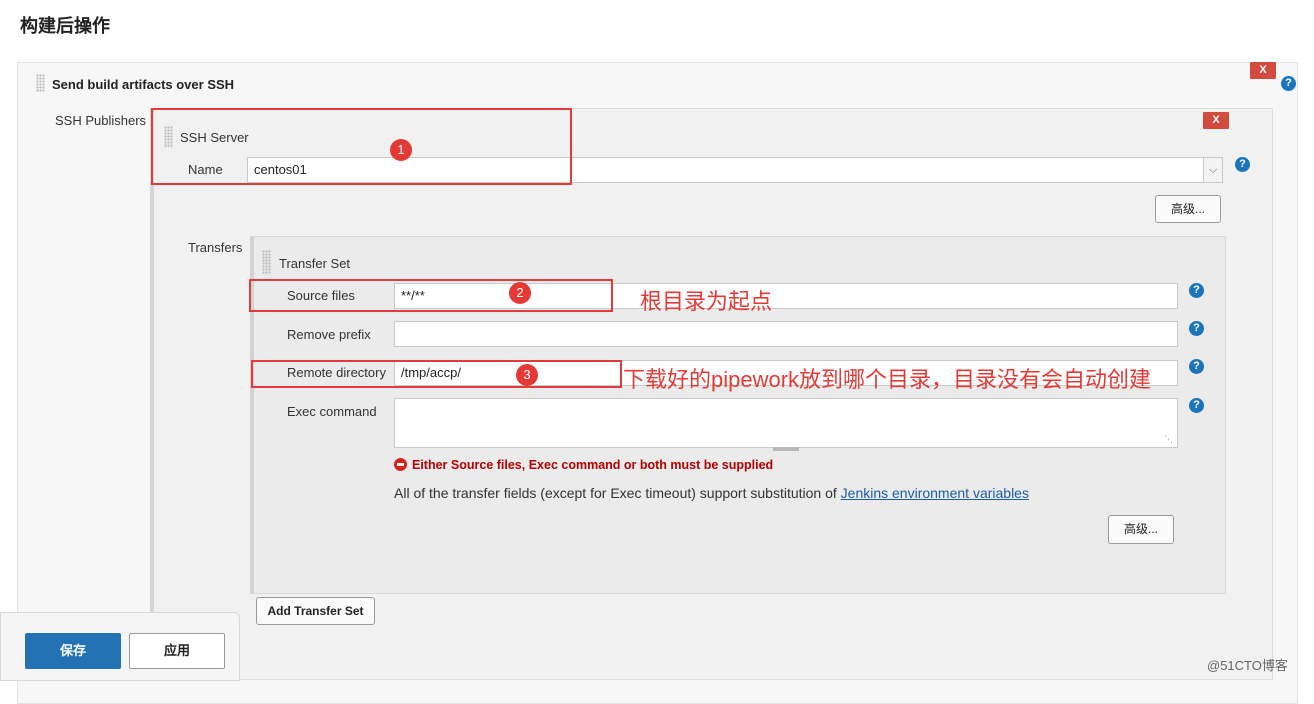 This screenshot has width=1314, height=704. Describe the element at coordinates (786, 449) in the screenshot. I see `resize-handle` at that location.